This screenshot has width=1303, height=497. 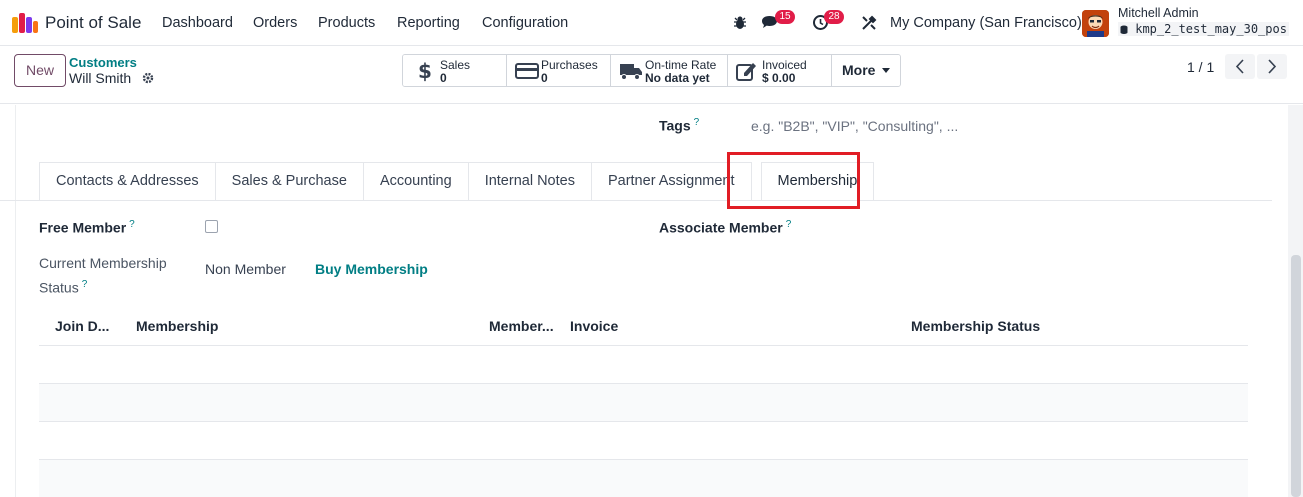 What do you see at coordinates (525, 23) in the screenshot?
I see `menu-configuration: Configuration` at bounding box center [525, 23].